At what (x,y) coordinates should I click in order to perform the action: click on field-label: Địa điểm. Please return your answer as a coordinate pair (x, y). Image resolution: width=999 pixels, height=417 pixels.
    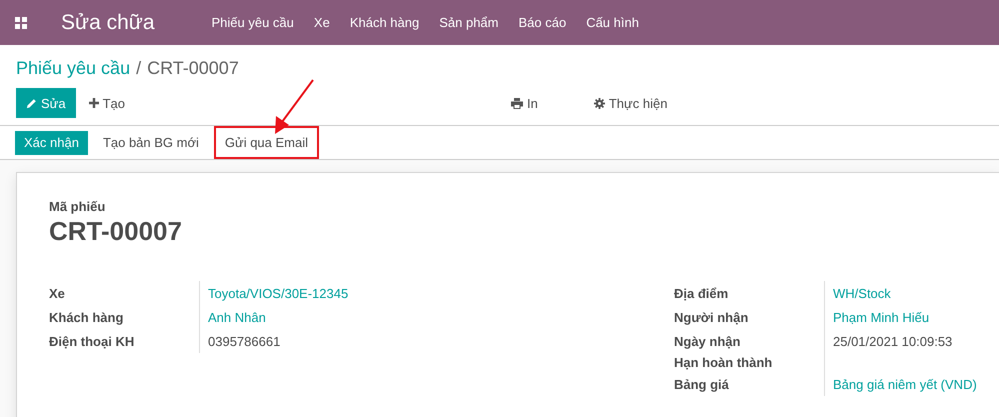
    Looking at the image, I should click on (702, 293).